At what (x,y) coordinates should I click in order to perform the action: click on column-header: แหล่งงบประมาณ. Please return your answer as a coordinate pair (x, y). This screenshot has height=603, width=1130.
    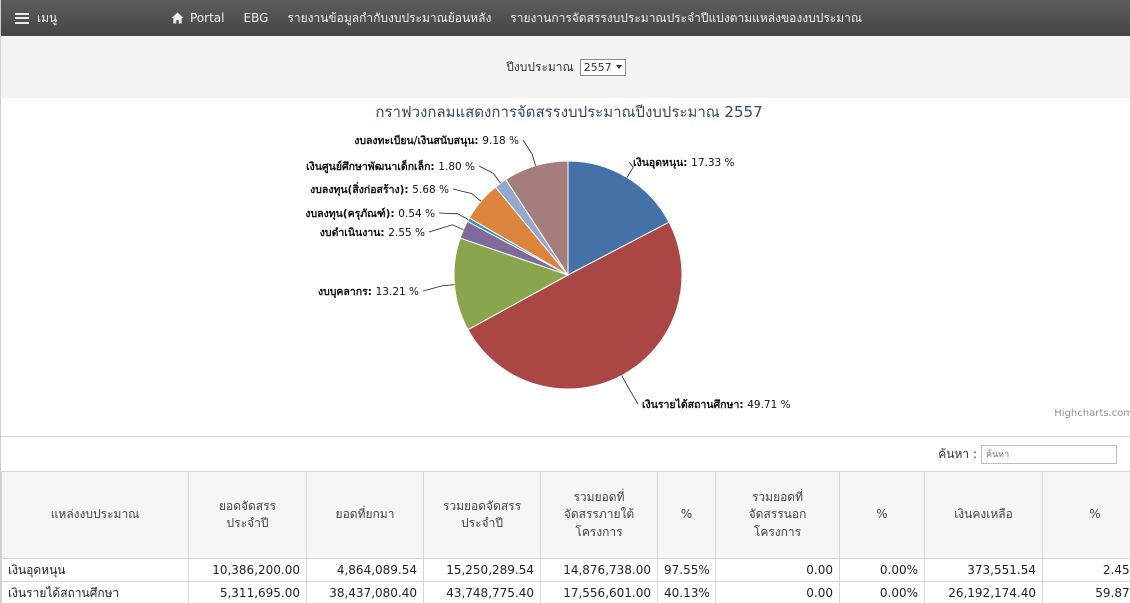
    Looking at the image, I should click on (95, 515).